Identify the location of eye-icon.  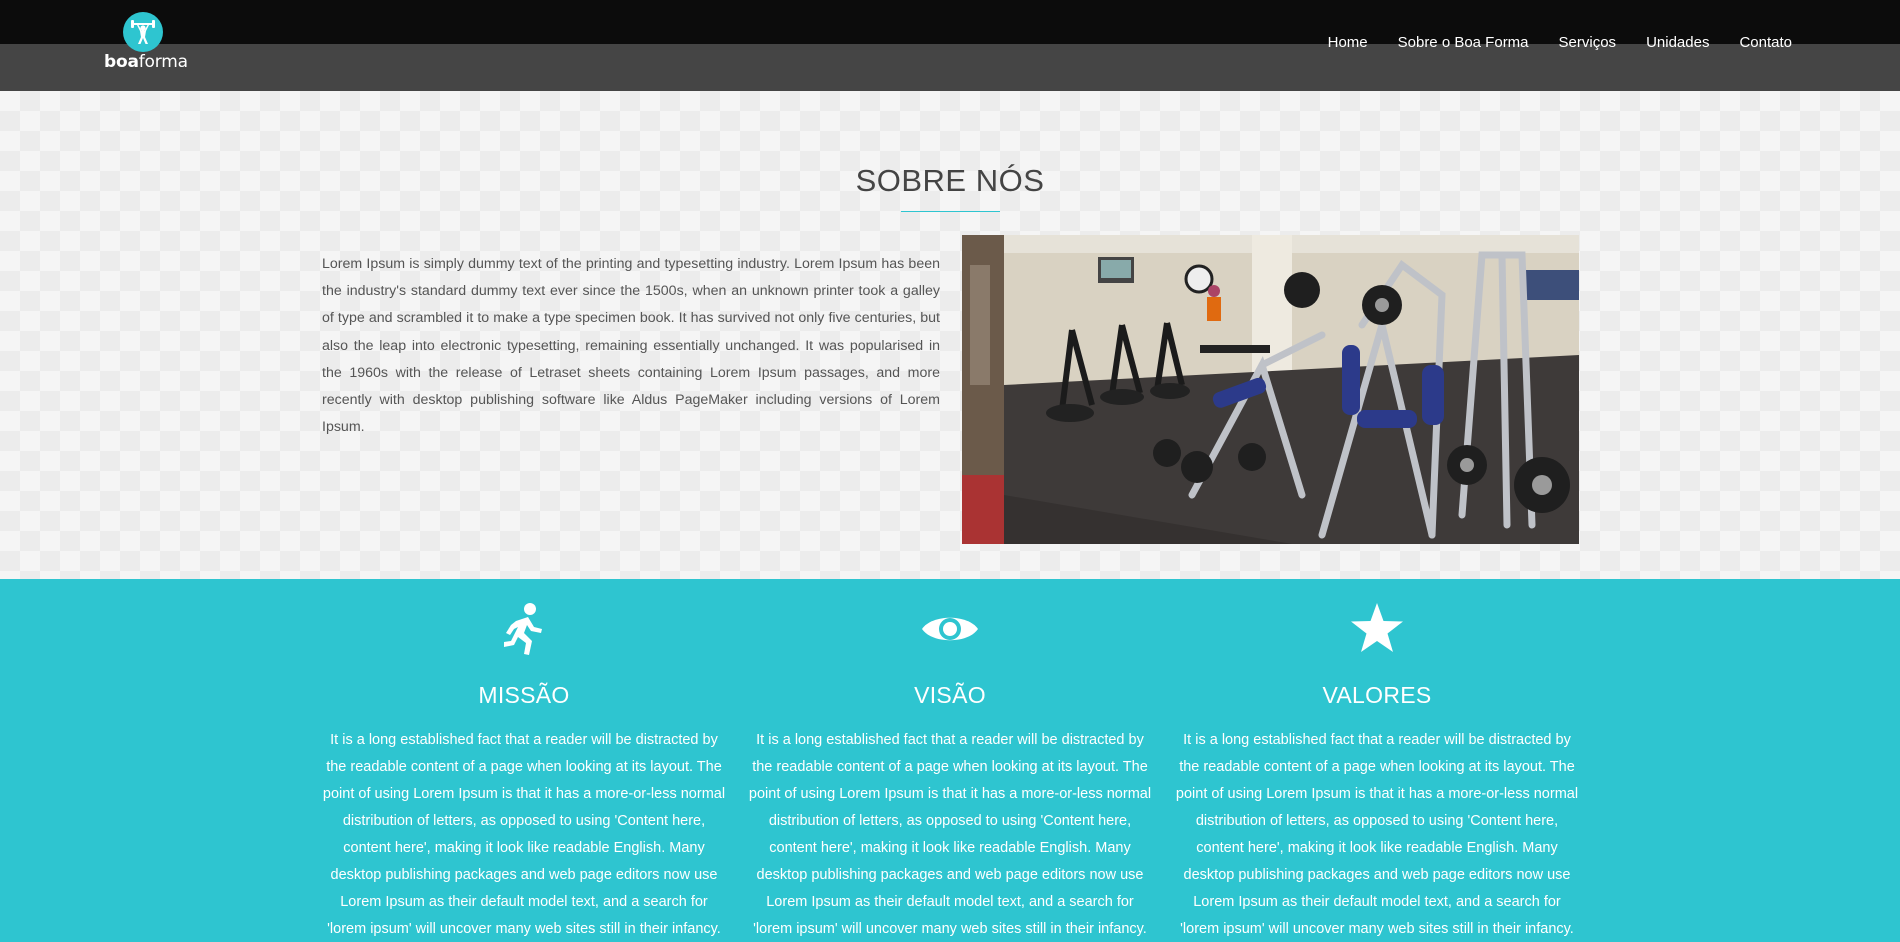
(950, 629).